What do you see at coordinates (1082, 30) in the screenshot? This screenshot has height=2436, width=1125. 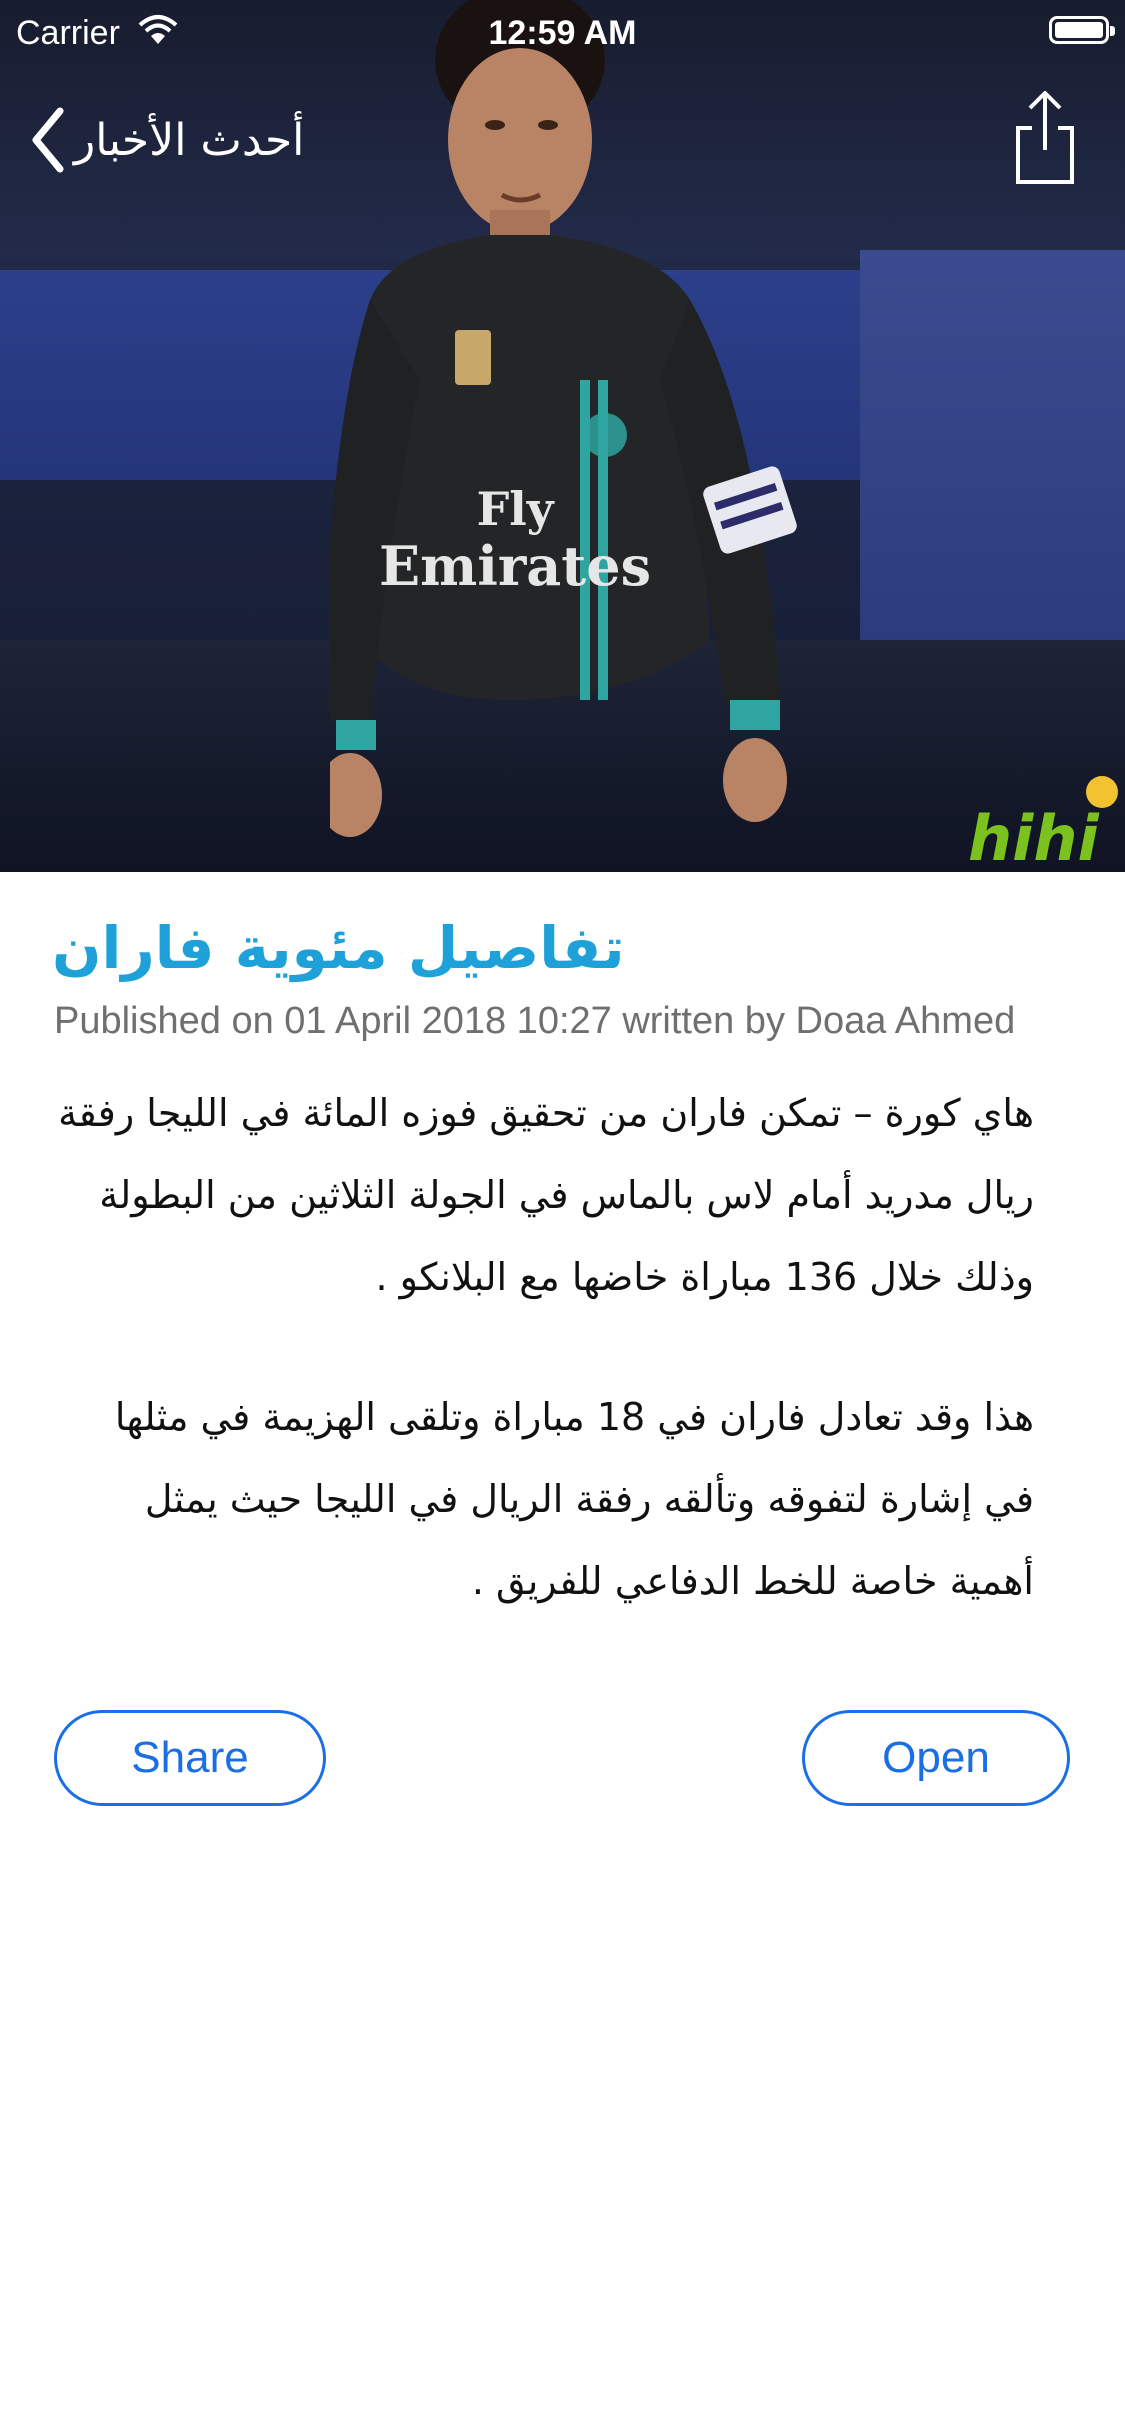 I see `battery-icon` at bounding box center [1082, 30].